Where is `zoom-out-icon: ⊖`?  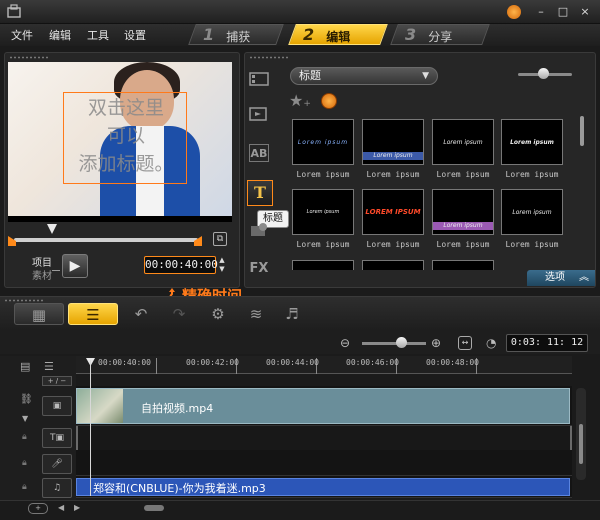 zoom-out-icon: ⊖ is located at coordinates (347, 343).